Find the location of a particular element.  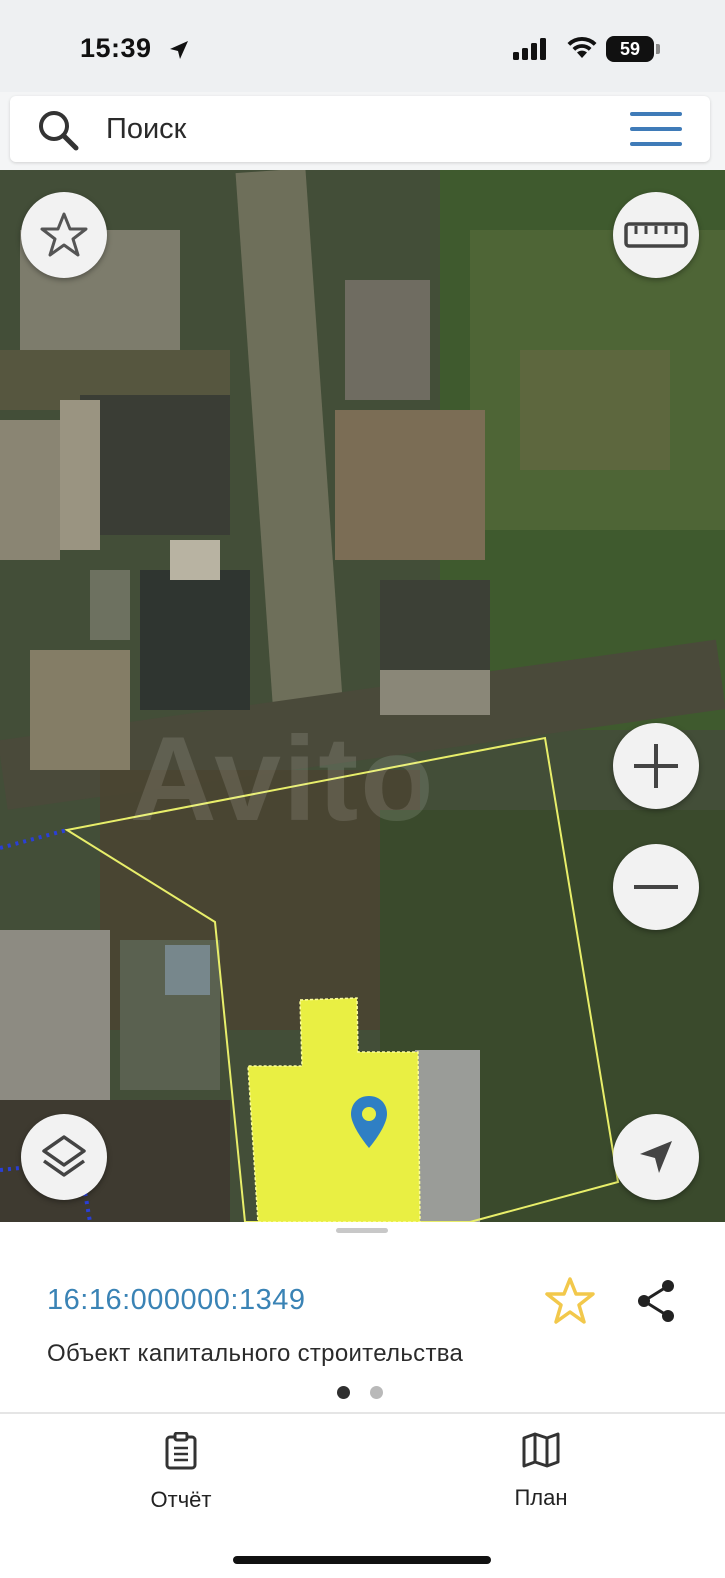

ruler-icon is located at coordinates (656, 235).